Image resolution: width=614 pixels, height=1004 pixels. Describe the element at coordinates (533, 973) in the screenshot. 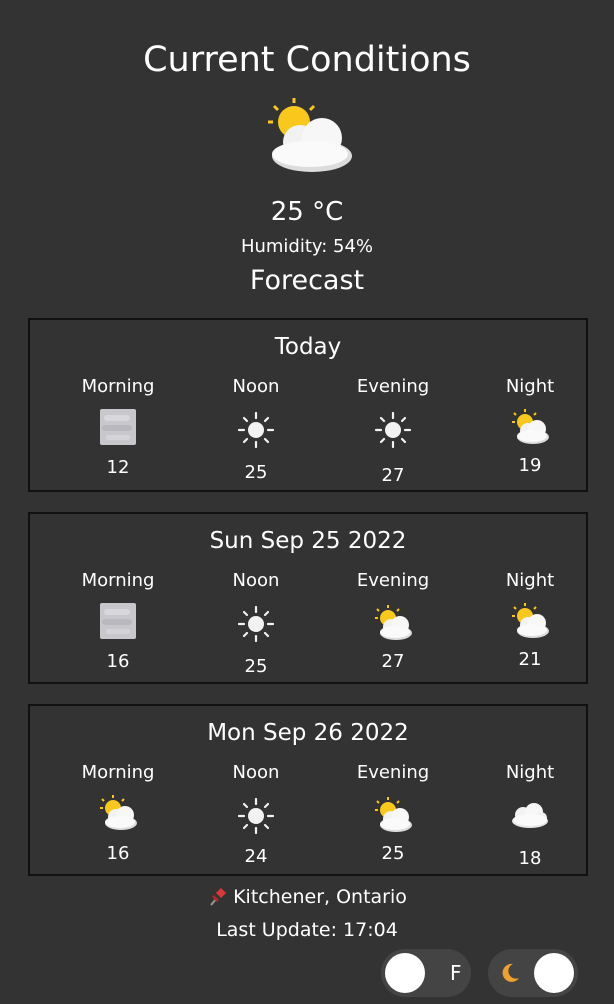

I see `theme-toggle` at that location.